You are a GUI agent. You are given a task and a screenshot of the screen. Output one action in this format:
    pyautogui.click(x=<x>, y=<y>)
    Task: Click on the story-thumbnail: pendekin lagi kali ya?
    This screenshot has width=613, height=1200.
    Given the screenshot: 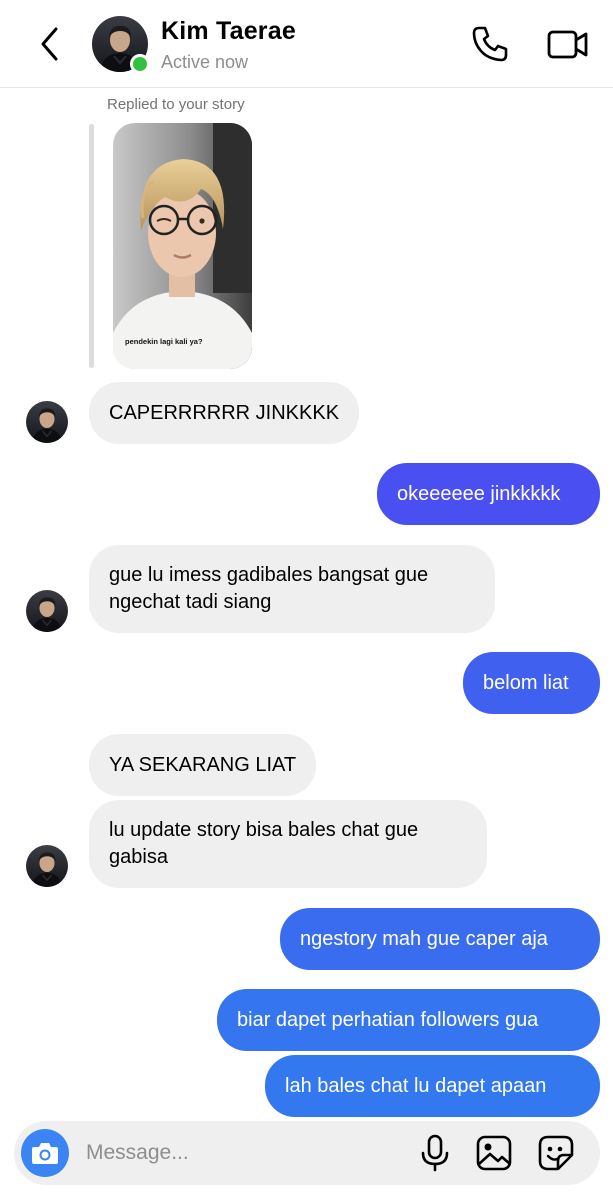 What is the action you would take?
    pyautogui.click(x=182, y=246)
    